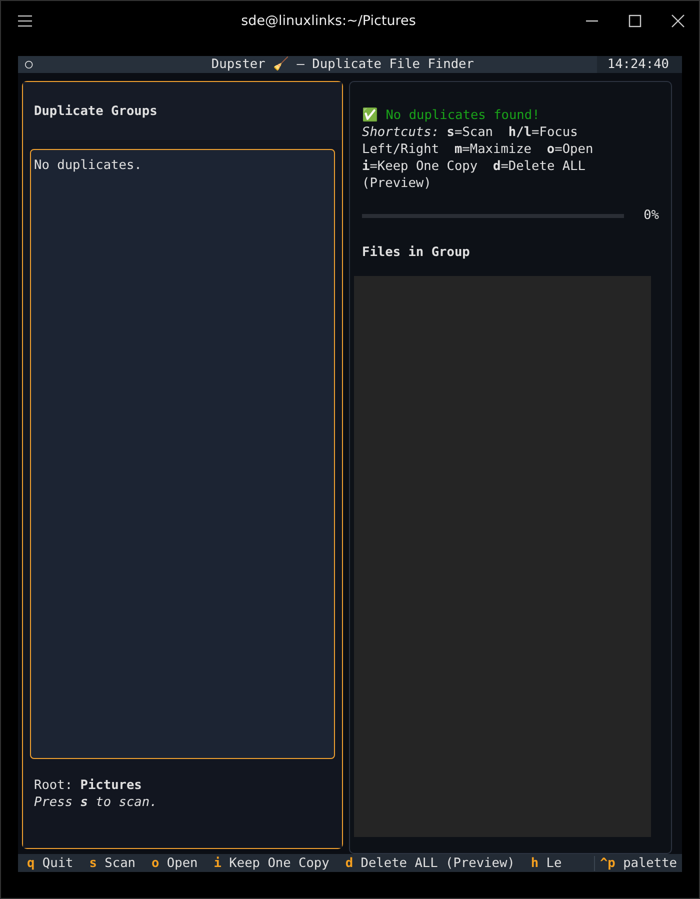  Describe the element at coordinates (342, 64) in the screenshot. I see `app-title: Dupster 🧹 — Duplicate File Finder` at that location.